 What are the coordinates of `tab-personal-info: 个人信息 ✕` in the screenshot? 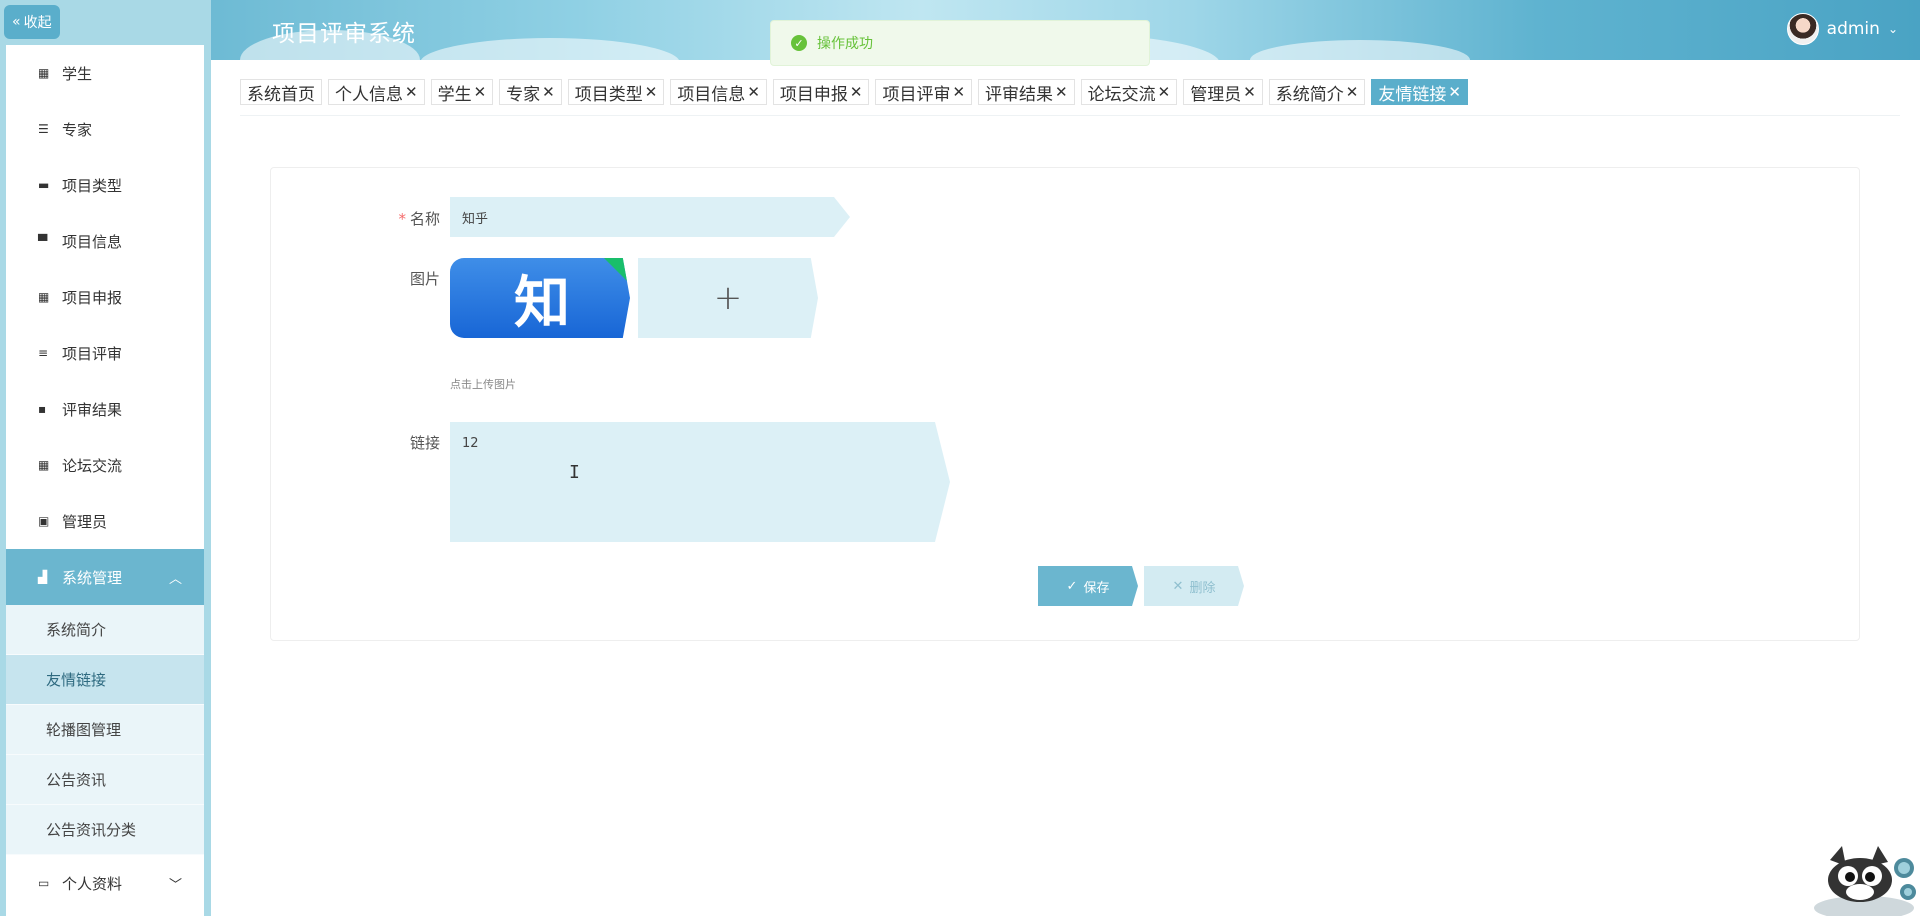 It's located at (376, 92).